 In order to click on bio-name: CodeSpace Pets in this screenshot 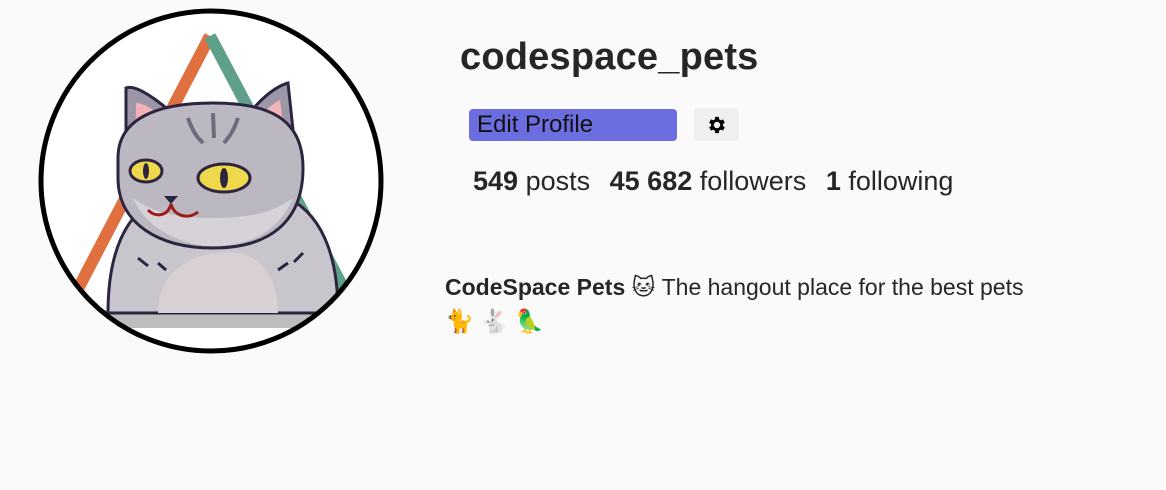, I will do `click(535, 287)`.